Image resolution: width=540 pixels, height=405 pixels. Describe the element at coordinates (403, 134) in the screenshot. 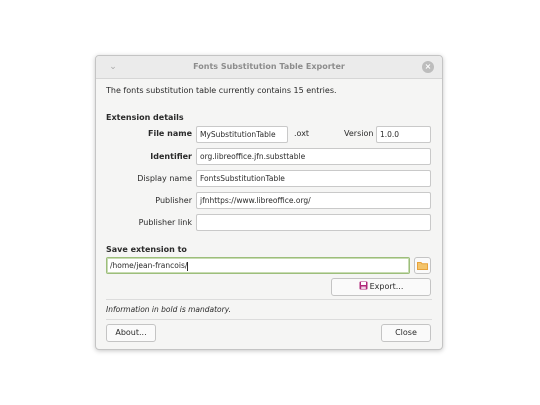

I see `version-input: 1.0.0` at that location.